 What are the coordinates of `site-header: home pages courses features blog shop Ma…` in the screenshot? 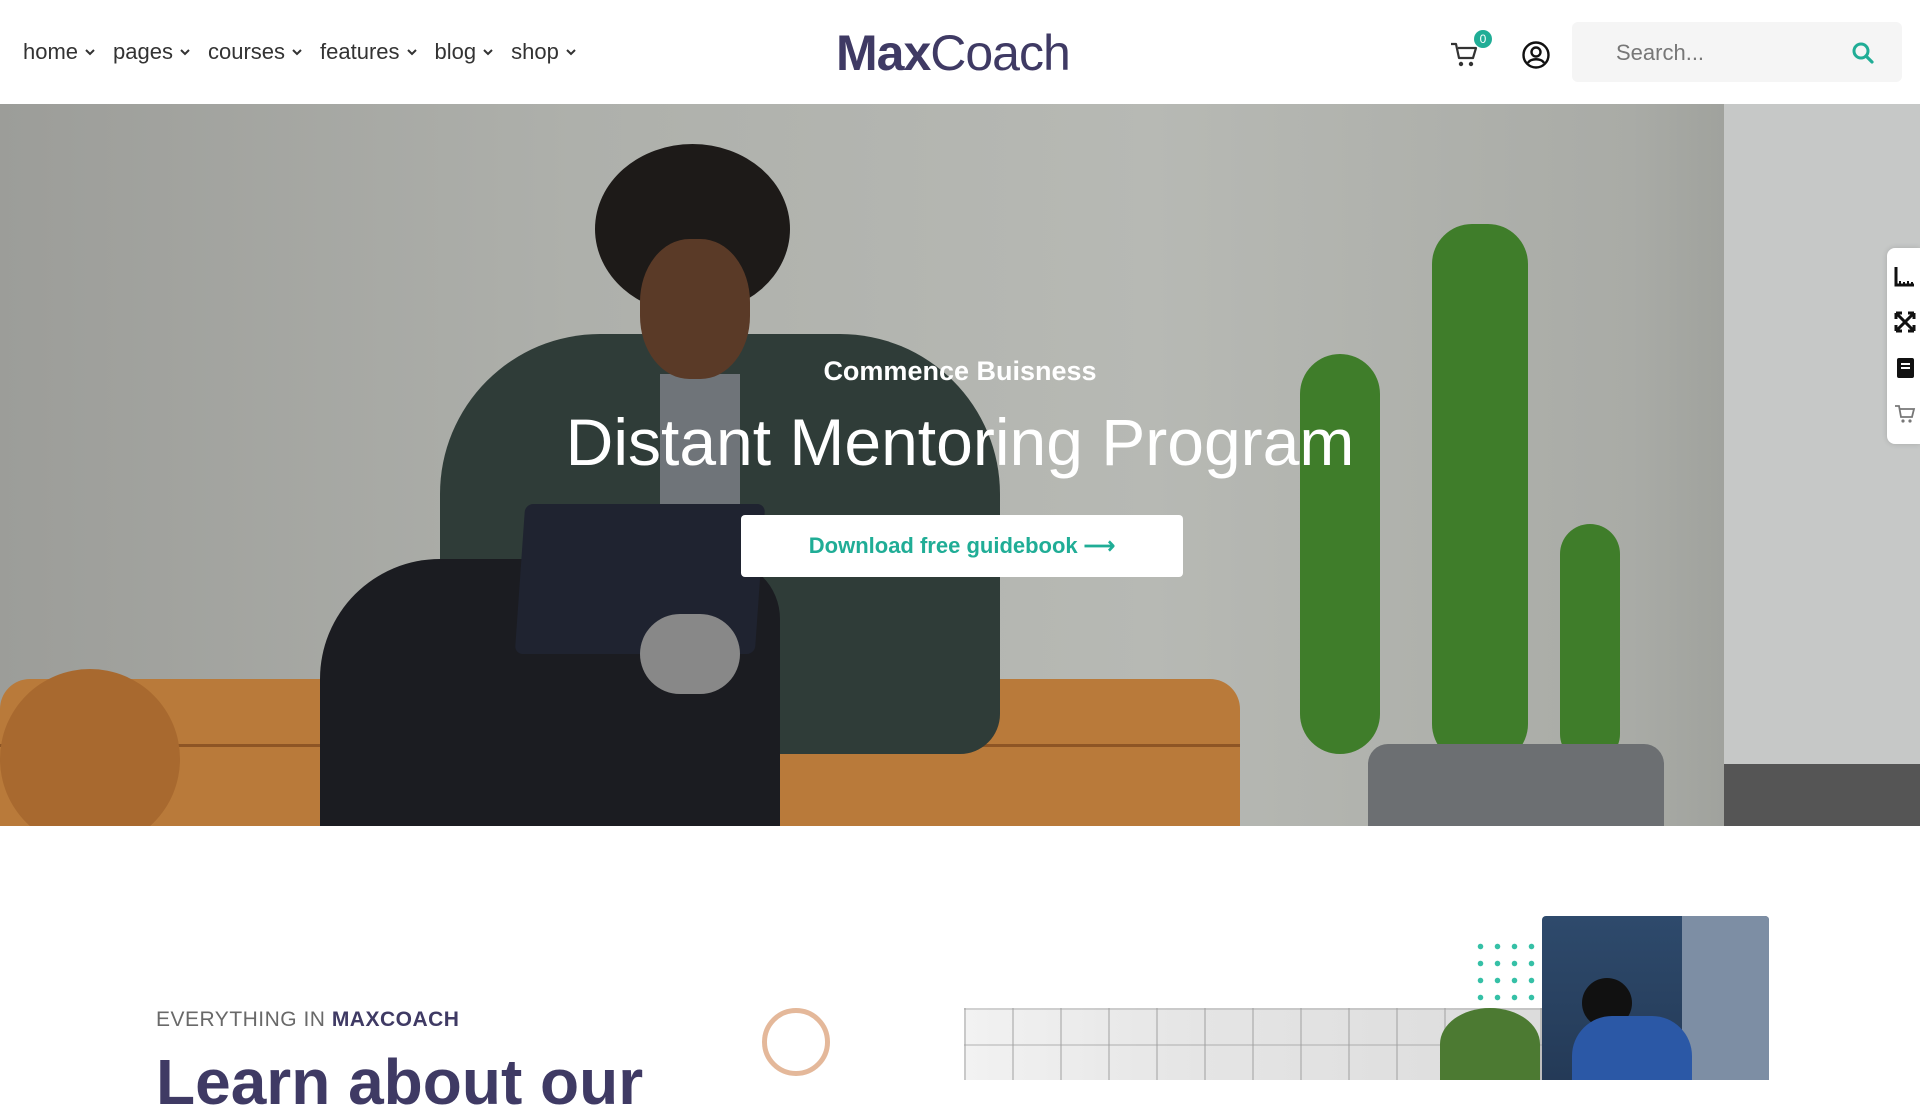 It's located at (960, 52).